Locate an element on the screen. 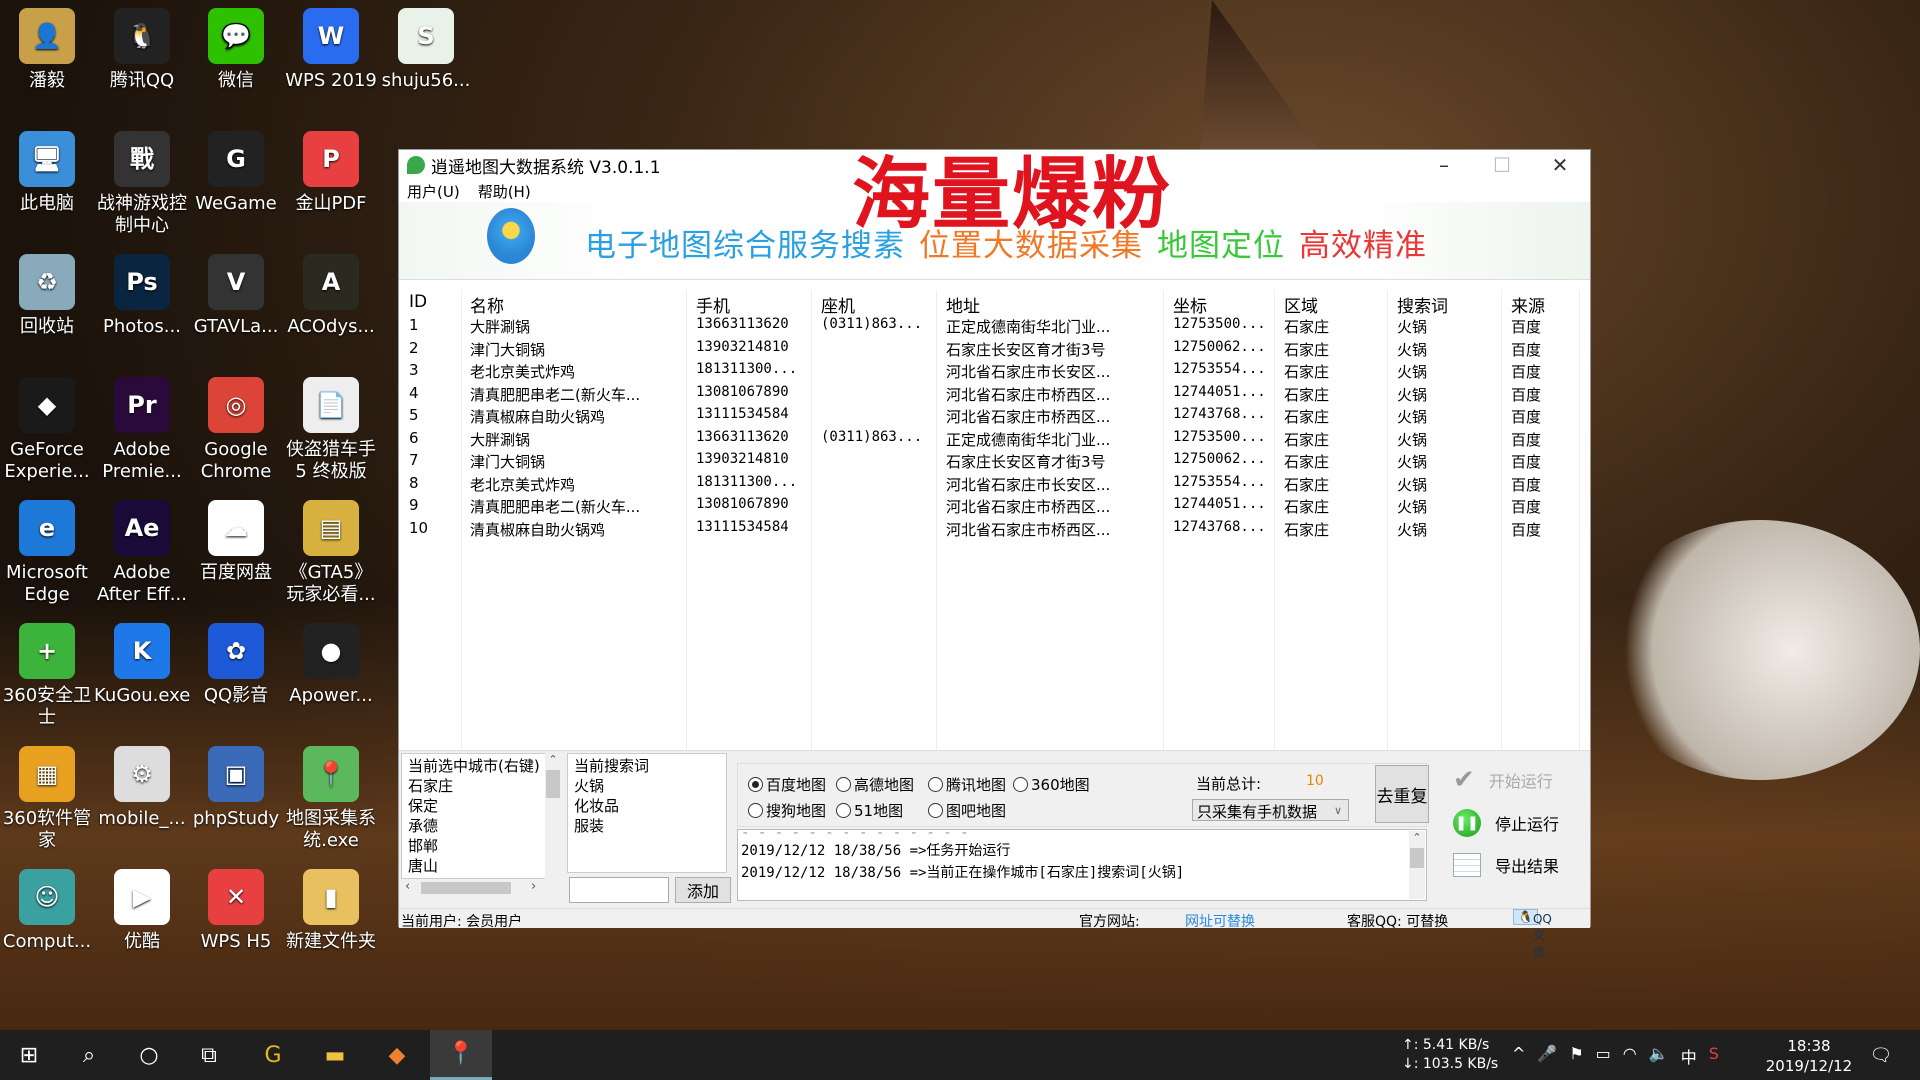  desktop-icon: 💬 微信 is located at coordinates (236, 50).